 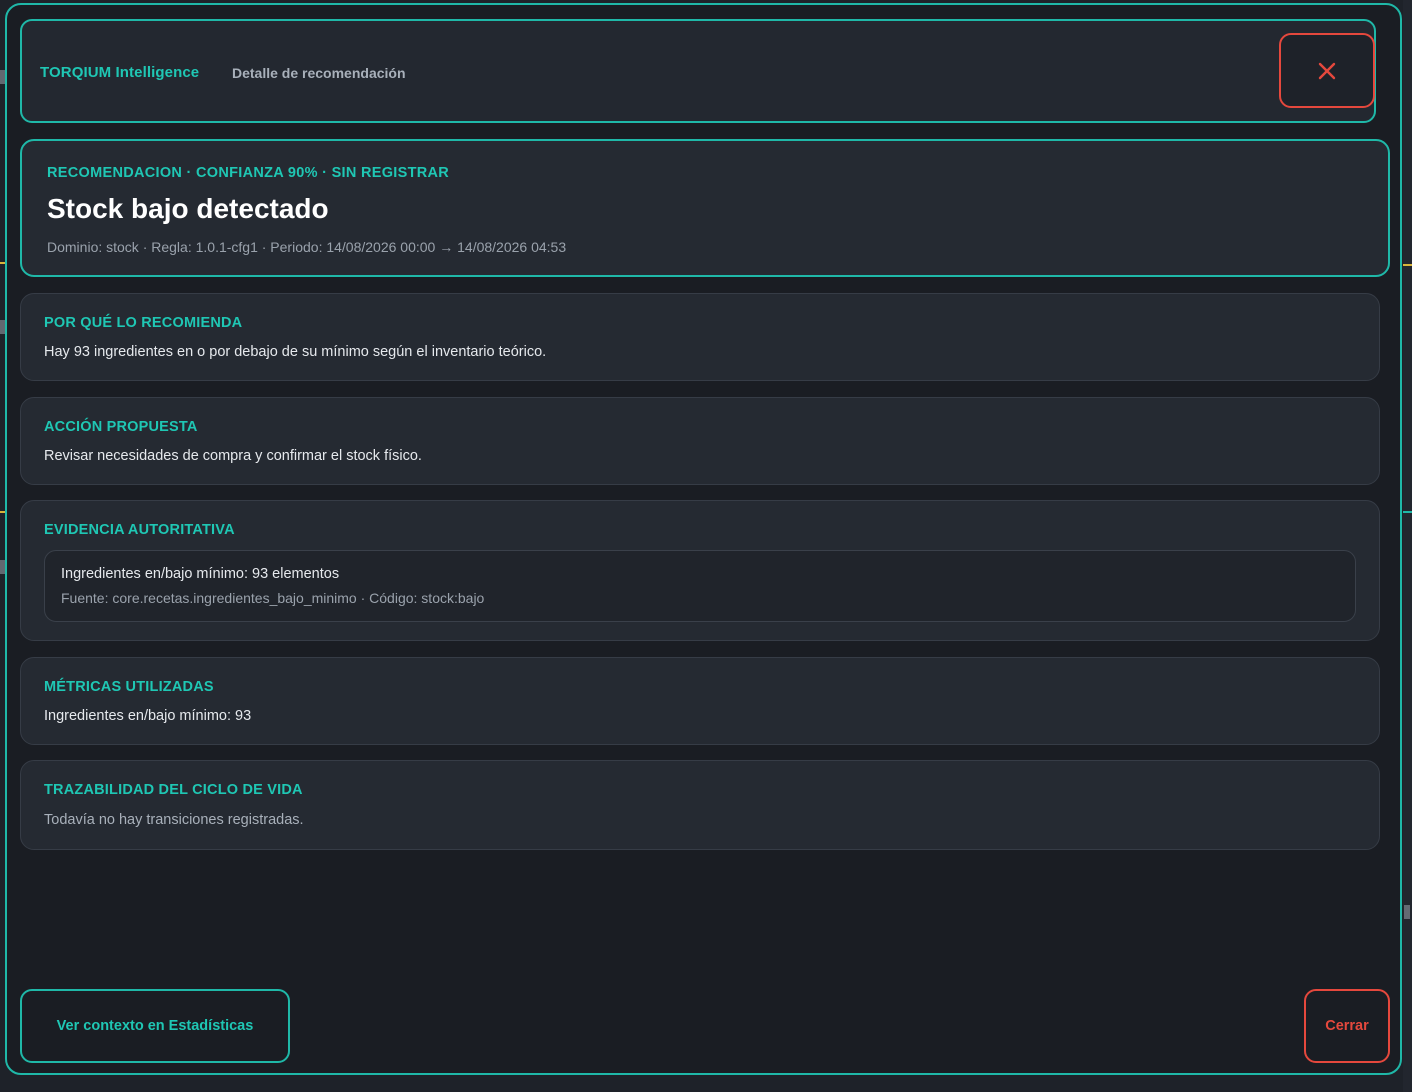 What do you see at coordinates (129, 687) in the screenshot?
I see `section-title: MÉTRICAS UTILIZADAS` at bounding box center [129, 687].